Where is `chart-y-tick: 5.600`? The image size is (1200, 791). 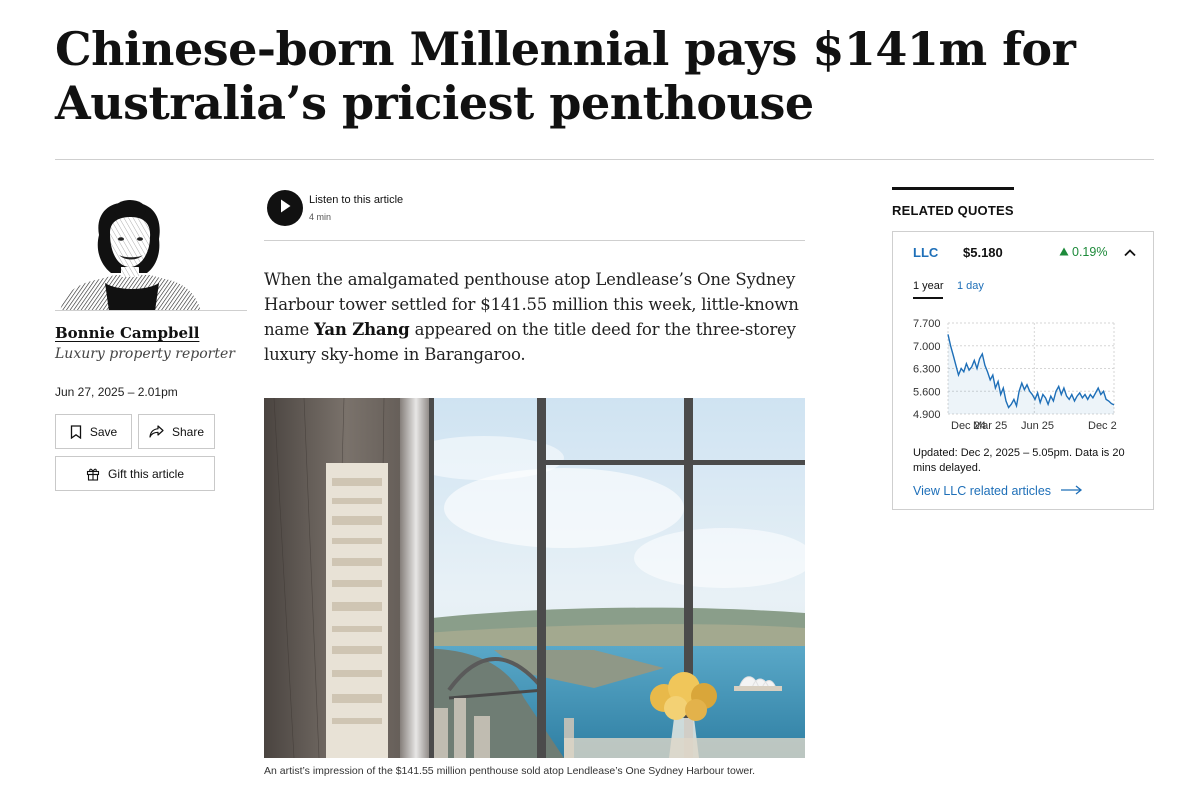 chart-y-tick: 5.600 is located at coordinates (927, 392).